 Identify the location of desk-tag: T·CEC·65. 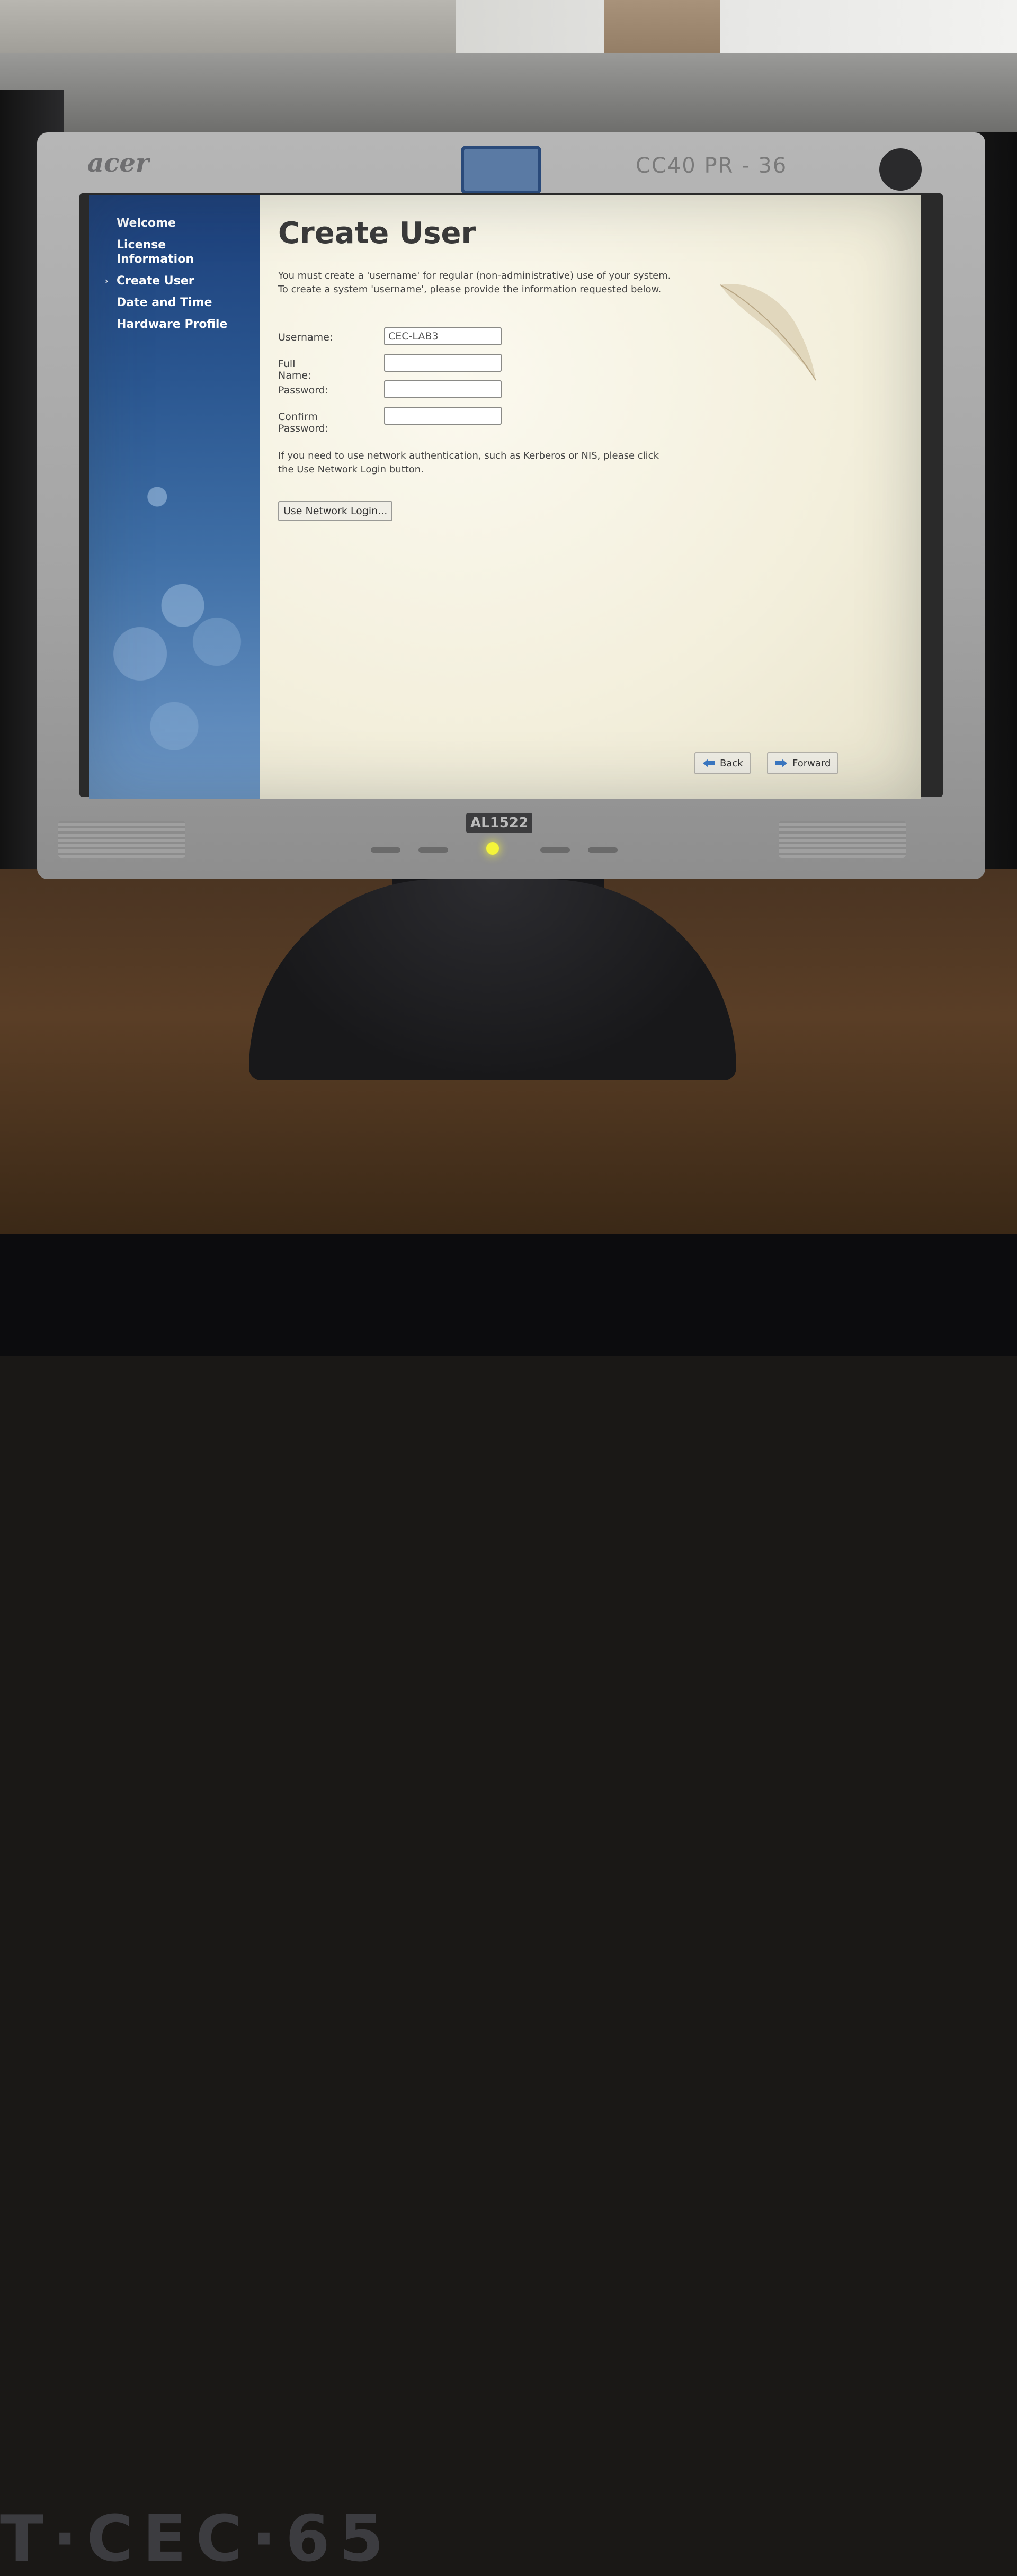
(197, 2539).